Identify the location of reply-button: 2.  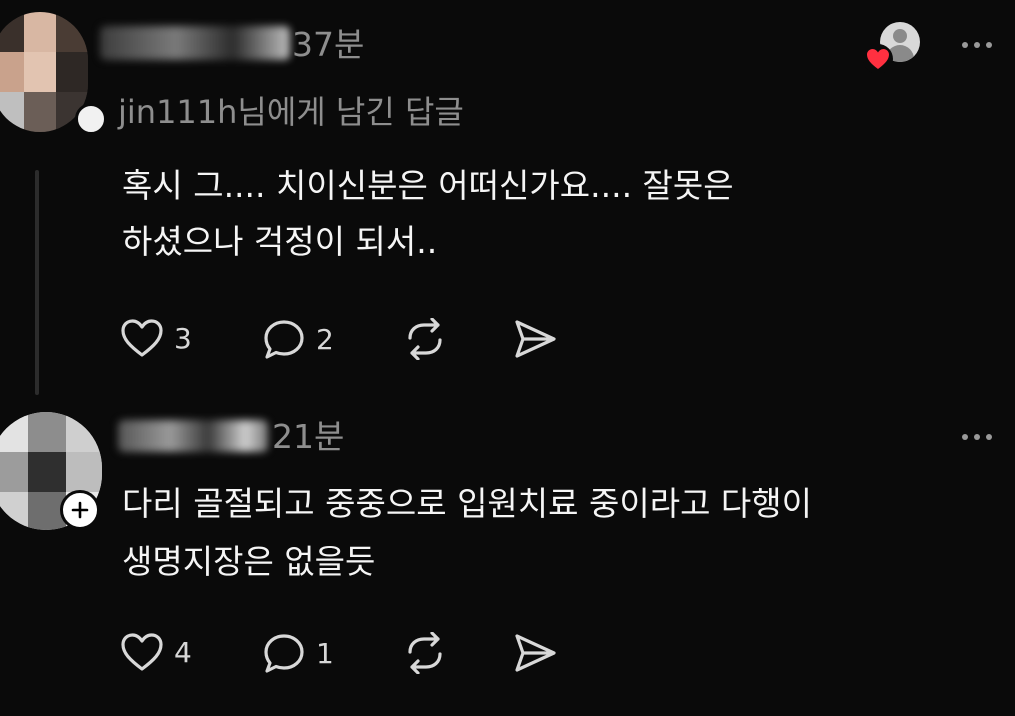
(298, 339).